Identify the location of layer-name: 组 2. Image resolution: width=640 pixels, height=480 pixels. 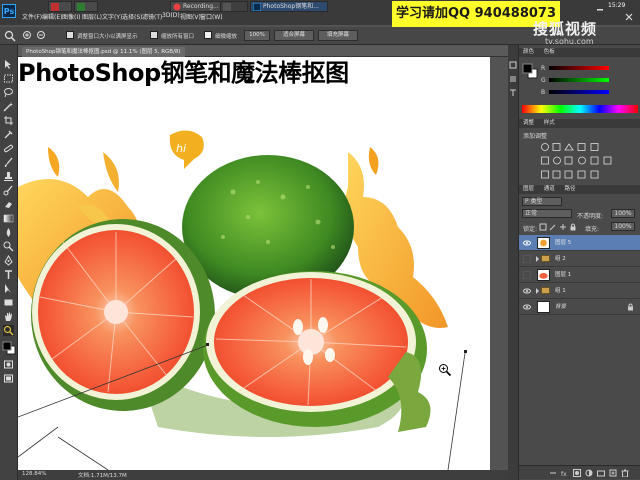
(560, 259).